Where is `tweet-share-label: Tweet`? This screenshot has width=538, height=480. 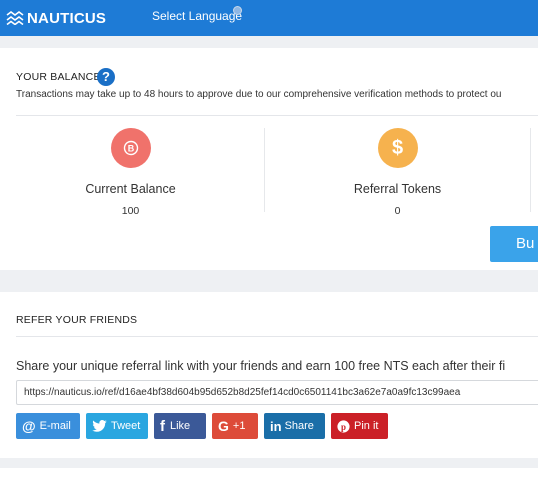
tweet-share-label: Tweet is located at coordinates (126, 426).